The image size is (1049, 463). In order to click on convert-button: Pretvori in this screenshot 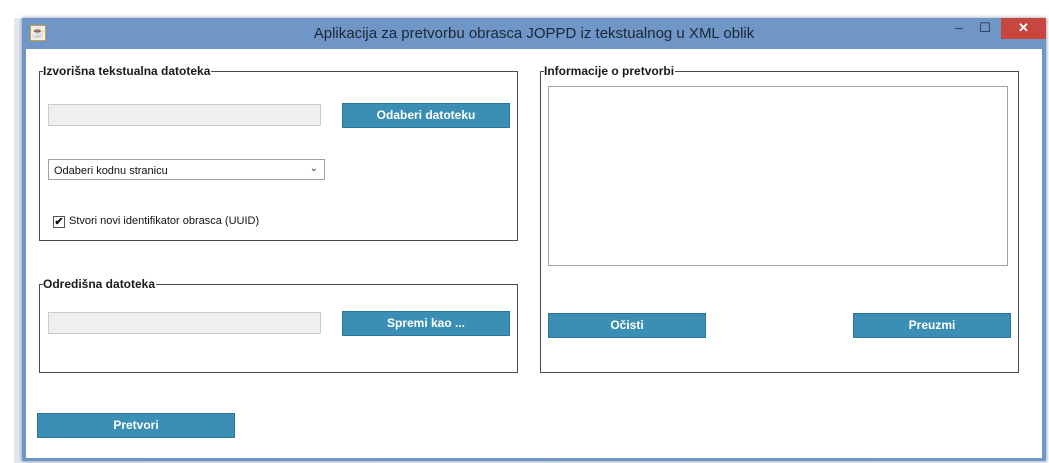, I will do `click(136, 425)`.